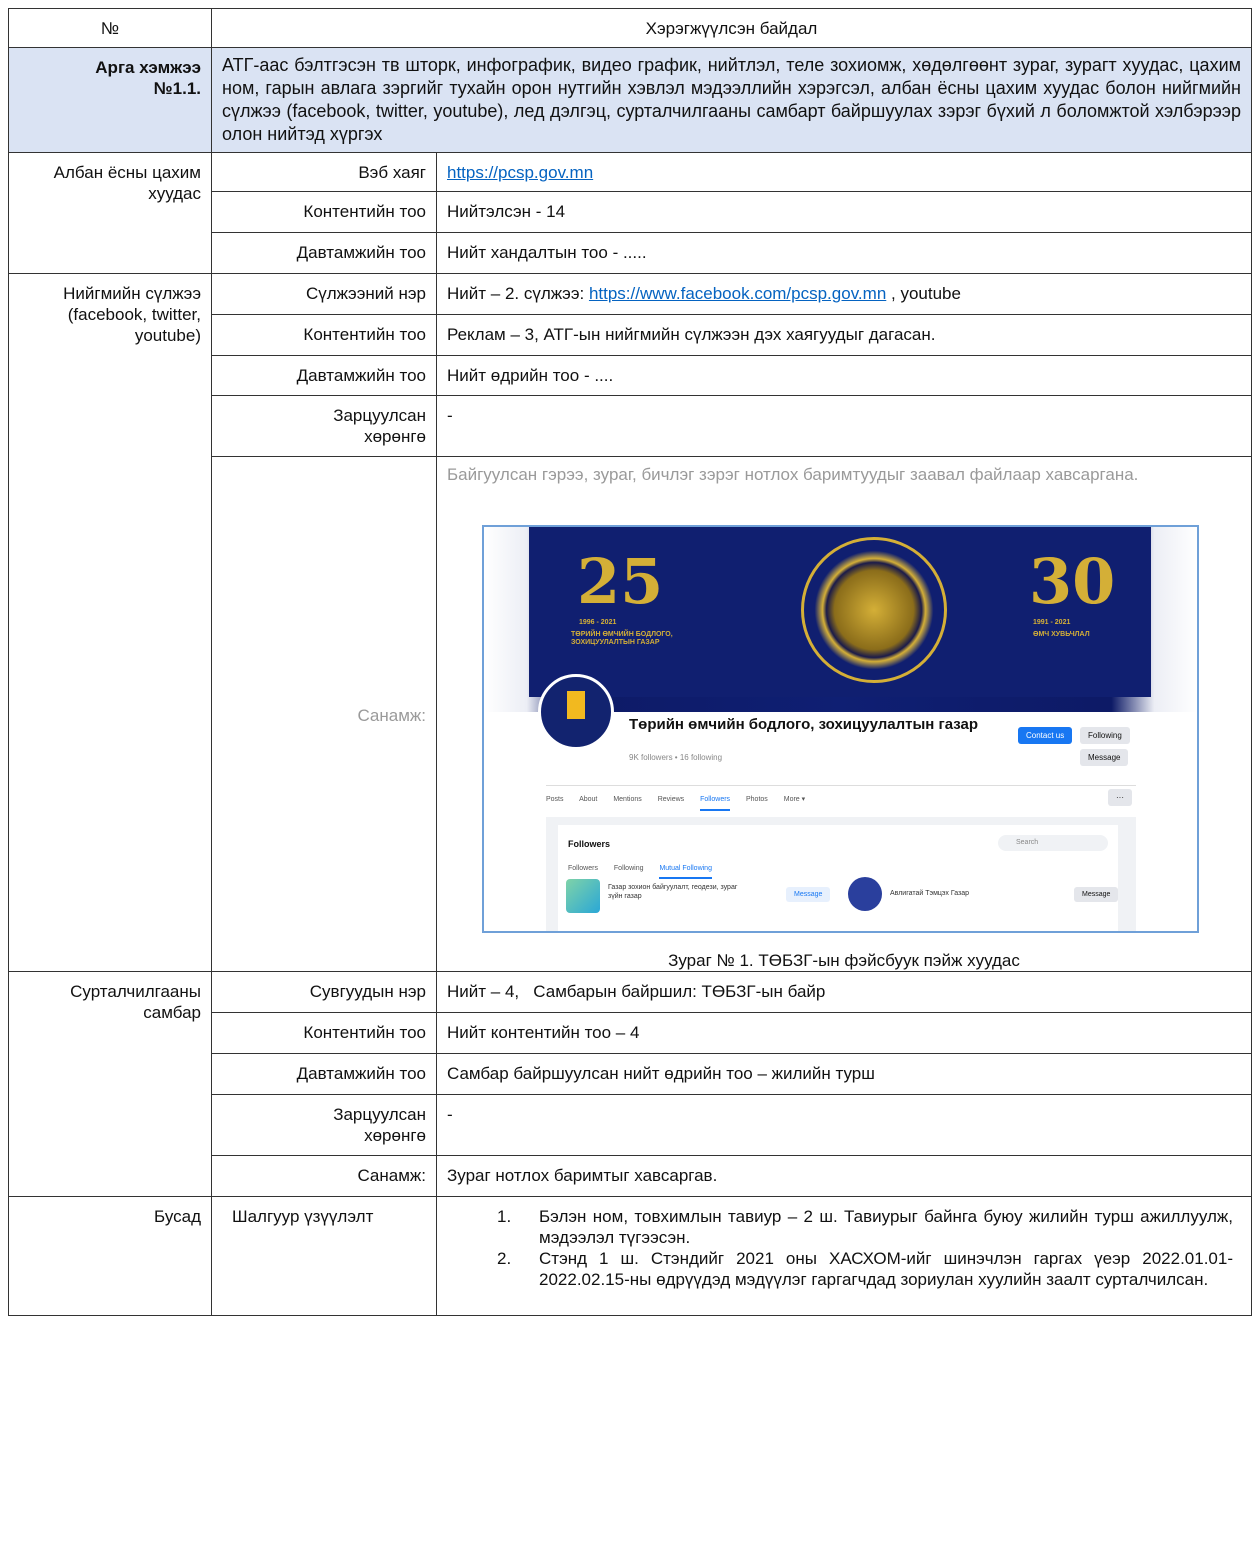 The image size is (1252, 1548). I want to click on fb-tab-photos: Photos, so click(757, 799).